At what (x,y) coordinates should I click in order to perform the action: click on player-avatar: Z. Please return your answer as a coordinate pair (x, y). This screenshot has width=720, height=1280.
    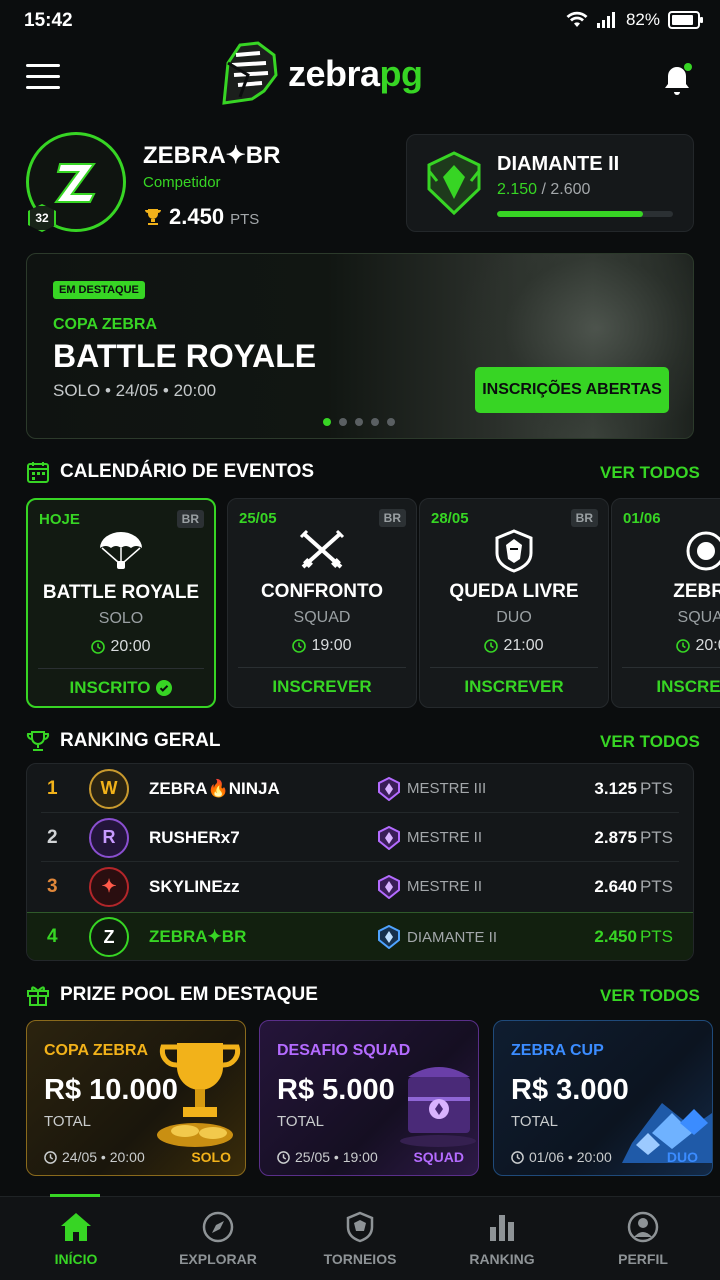
    Looking at the image, I should click on (109, 937).